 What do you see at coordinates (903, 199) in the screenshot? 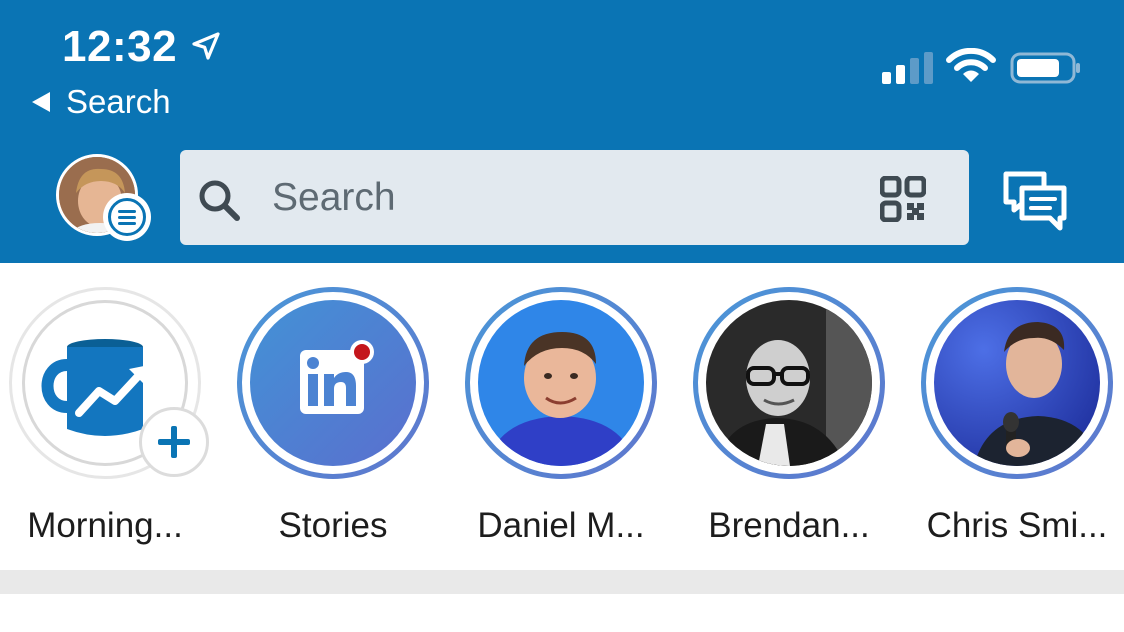
I see `qr-code-icon` at bounding box center [903, 199].